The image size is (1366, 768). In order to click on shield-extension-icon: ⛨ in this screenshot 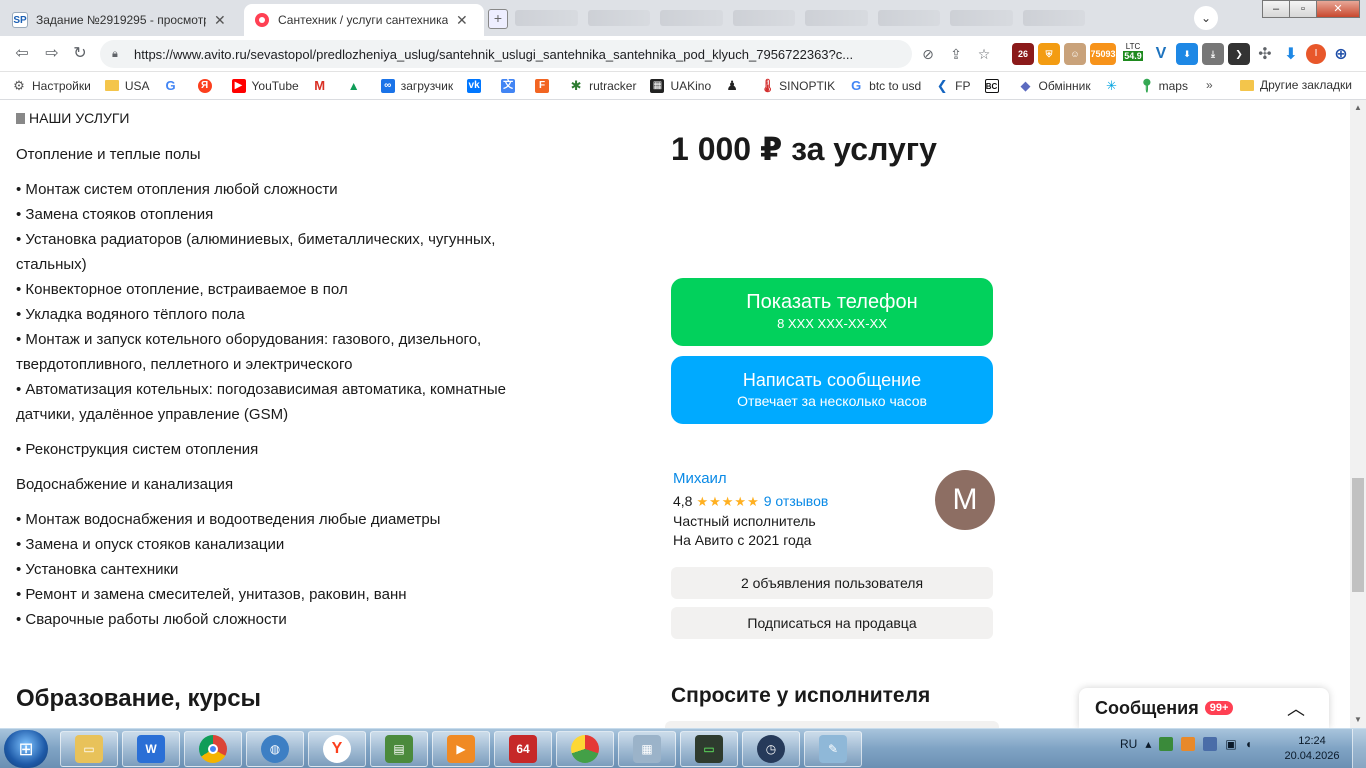, I will do `click(1049, 54)`.